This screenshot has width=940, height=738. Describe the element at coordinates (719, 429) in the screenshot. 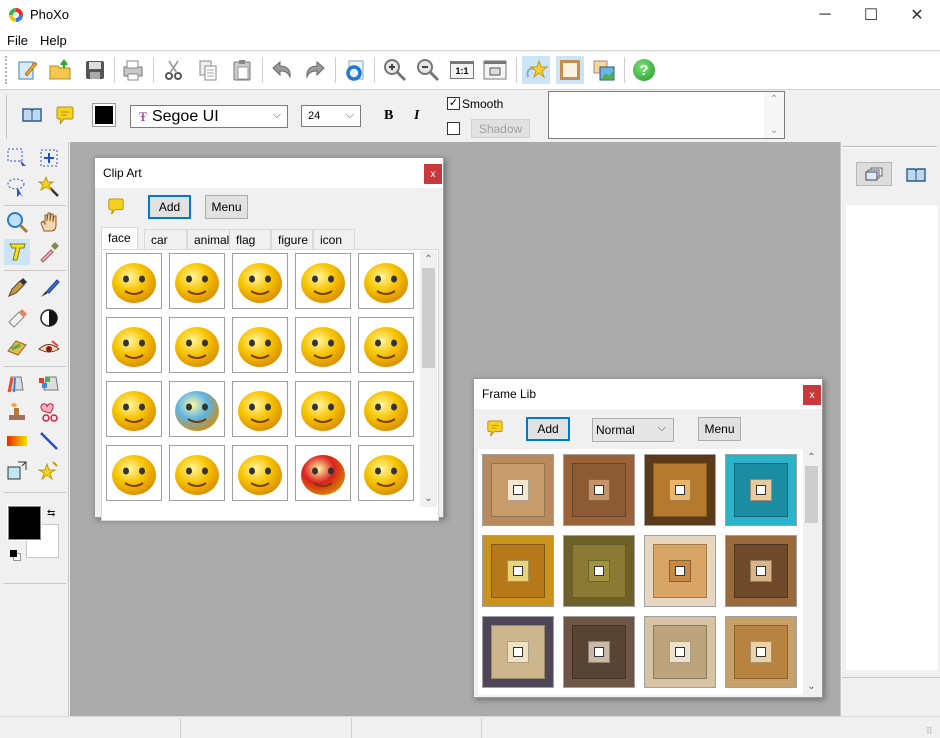

I see `framelib-menu-button: Menu` at that location.